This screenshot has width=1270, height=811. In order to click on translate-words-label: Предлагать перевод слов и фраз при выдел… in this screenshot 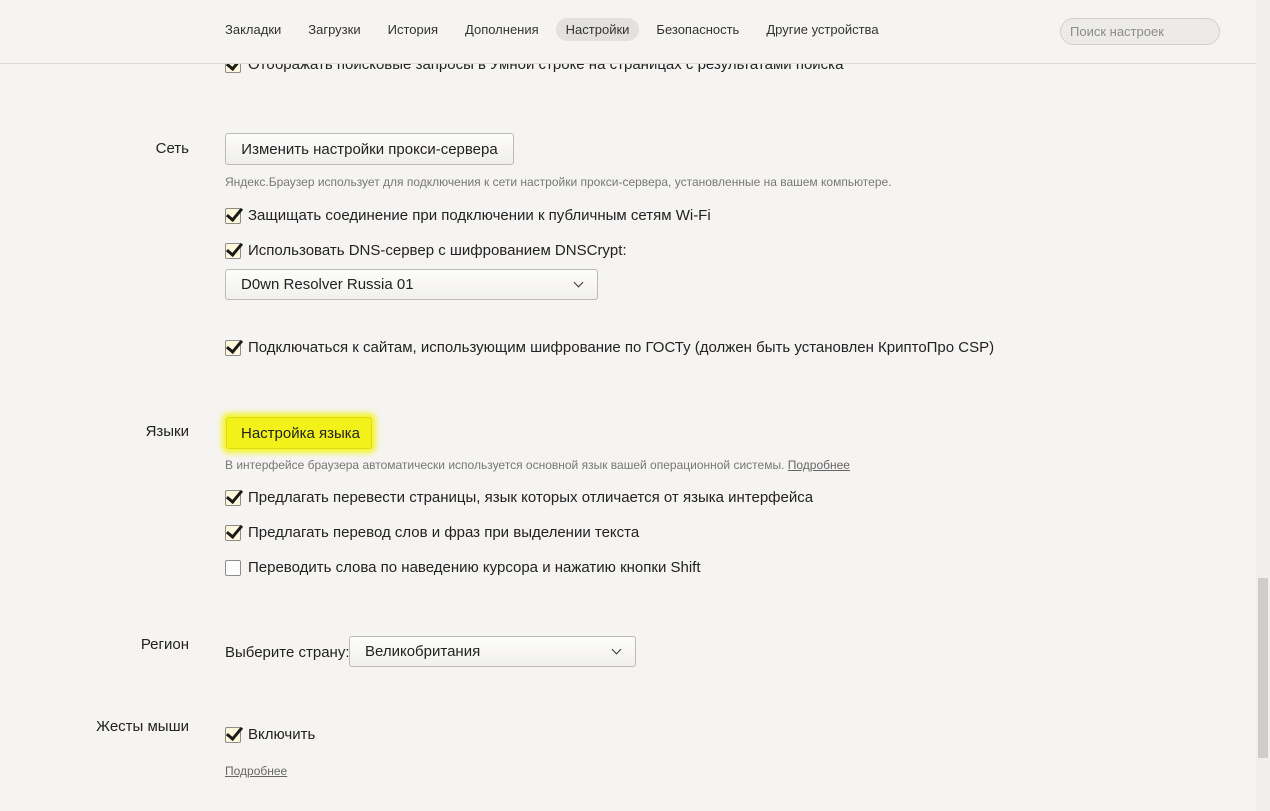, I will do `click(444, 532)`.